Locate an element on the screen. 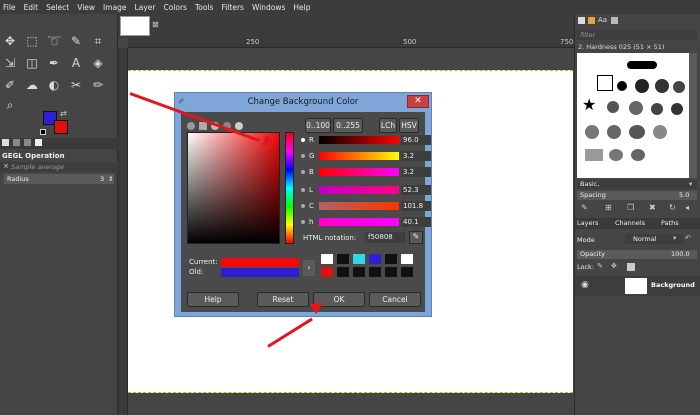  lock-position-icon: ✥ is located at coordinates (614, 266).